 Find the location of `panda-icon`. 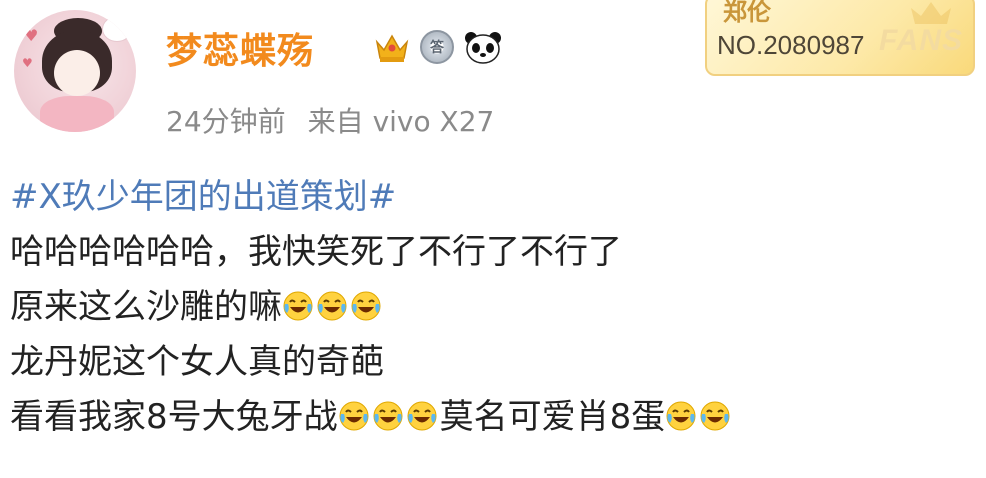

panda-icon is located at coordinates (483, 47).